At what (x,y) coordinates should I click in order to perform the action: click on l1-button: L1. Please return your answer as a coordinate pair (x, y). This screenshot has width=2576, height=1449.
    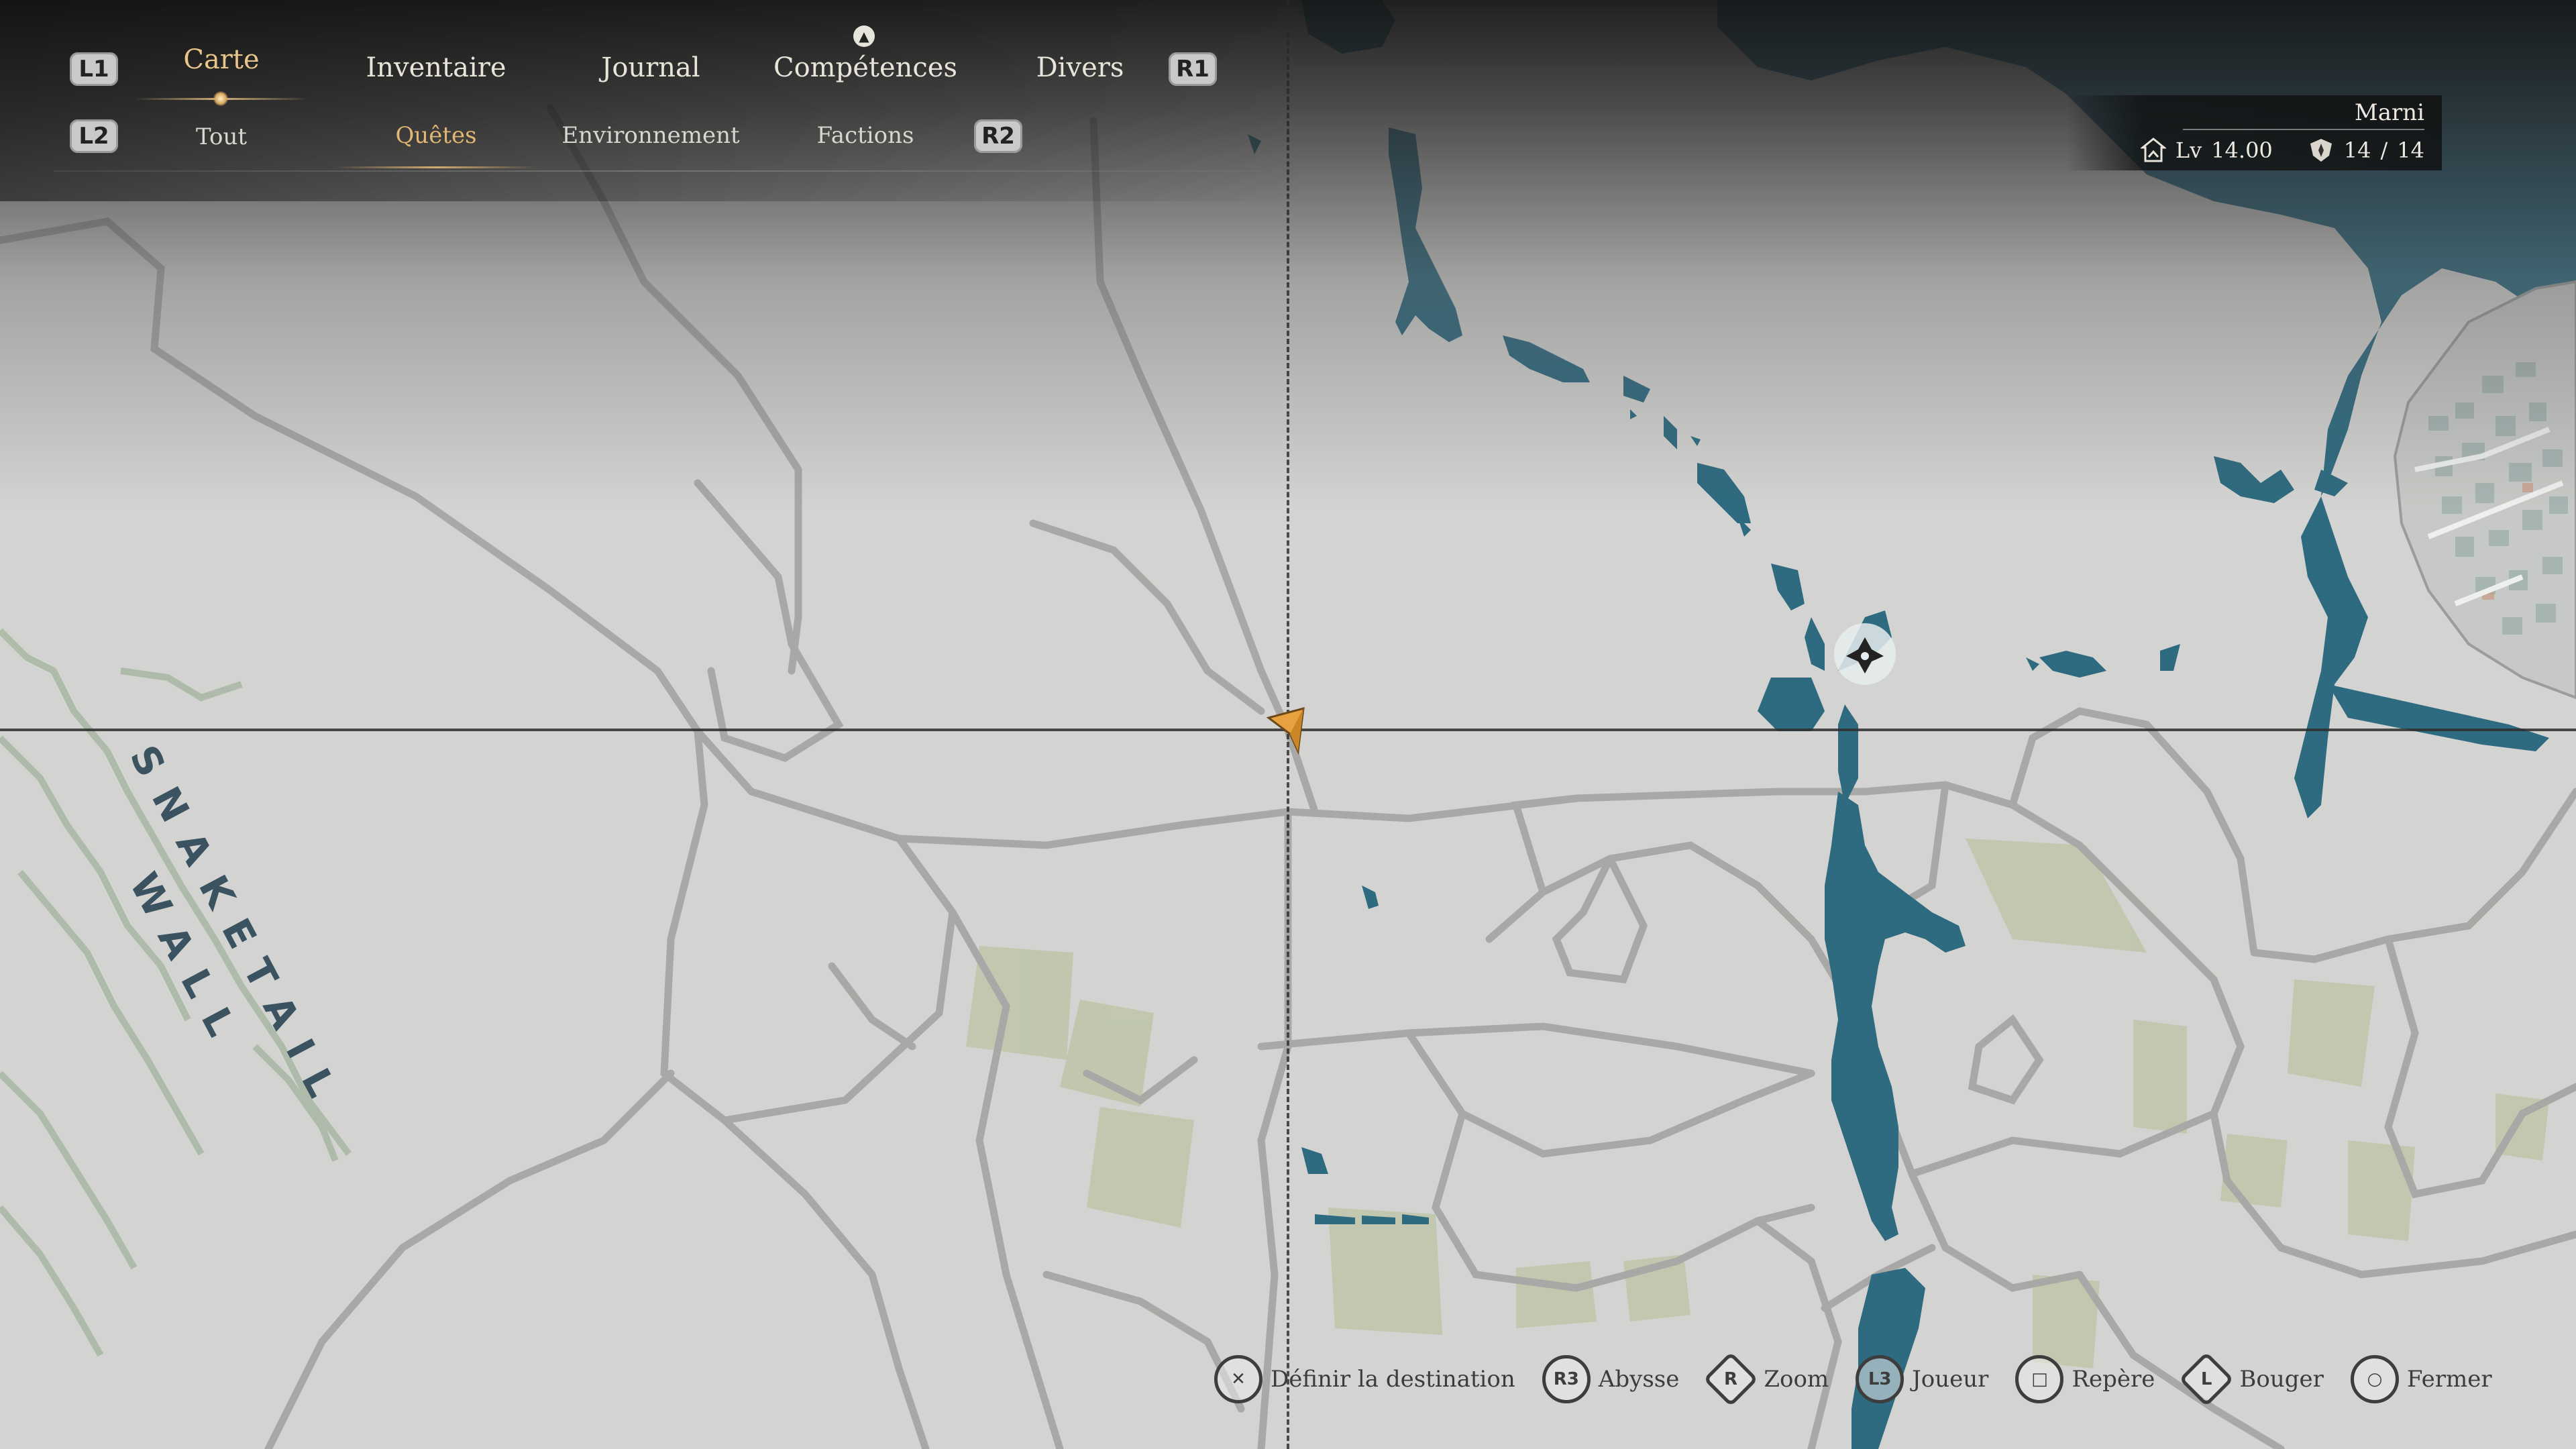
    Looking at the image, I should click on (94, 69).